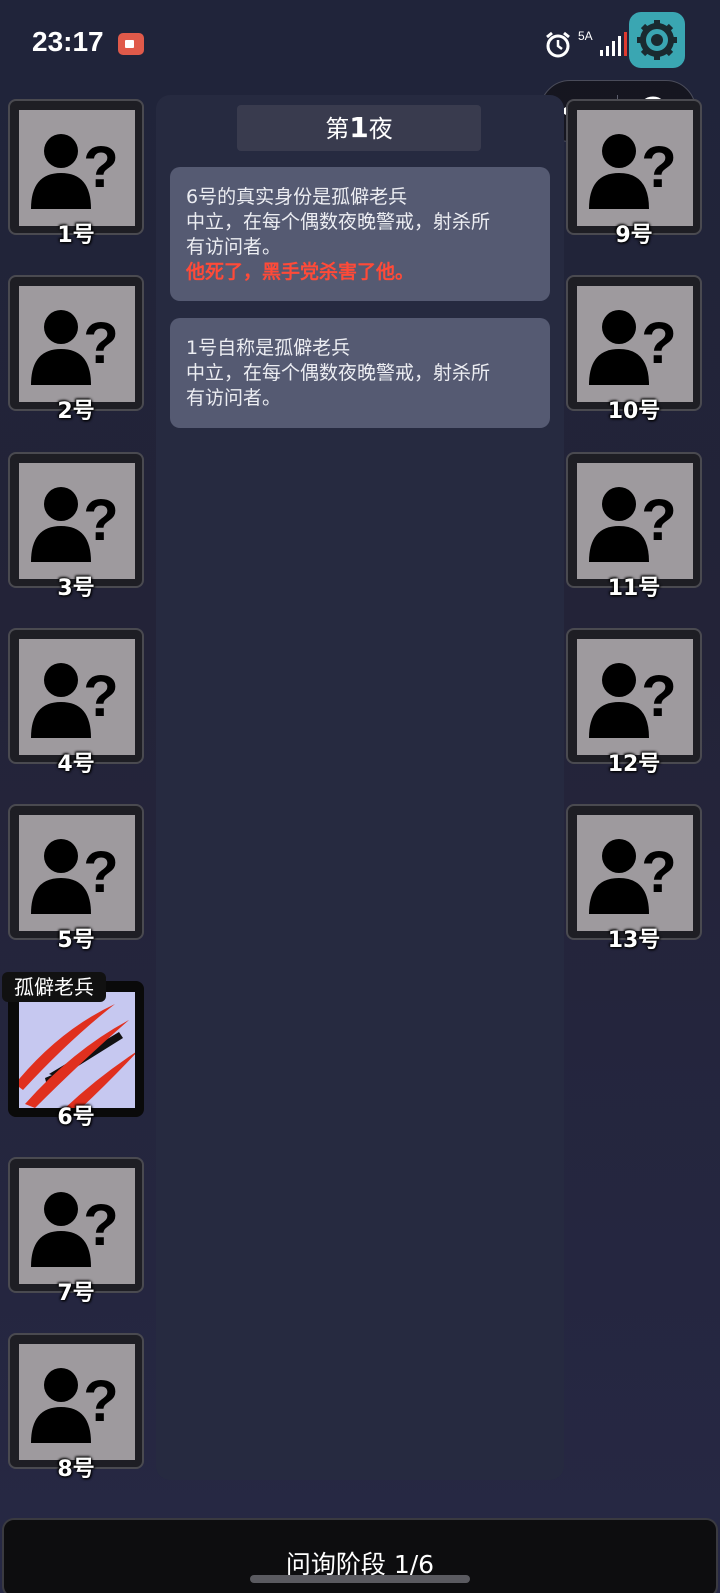 The image size is (720, 1593). What do you see at coordinates (360, 1579) in the screenshot?
I see `home-indicator` at bounding box center [360, 1579].